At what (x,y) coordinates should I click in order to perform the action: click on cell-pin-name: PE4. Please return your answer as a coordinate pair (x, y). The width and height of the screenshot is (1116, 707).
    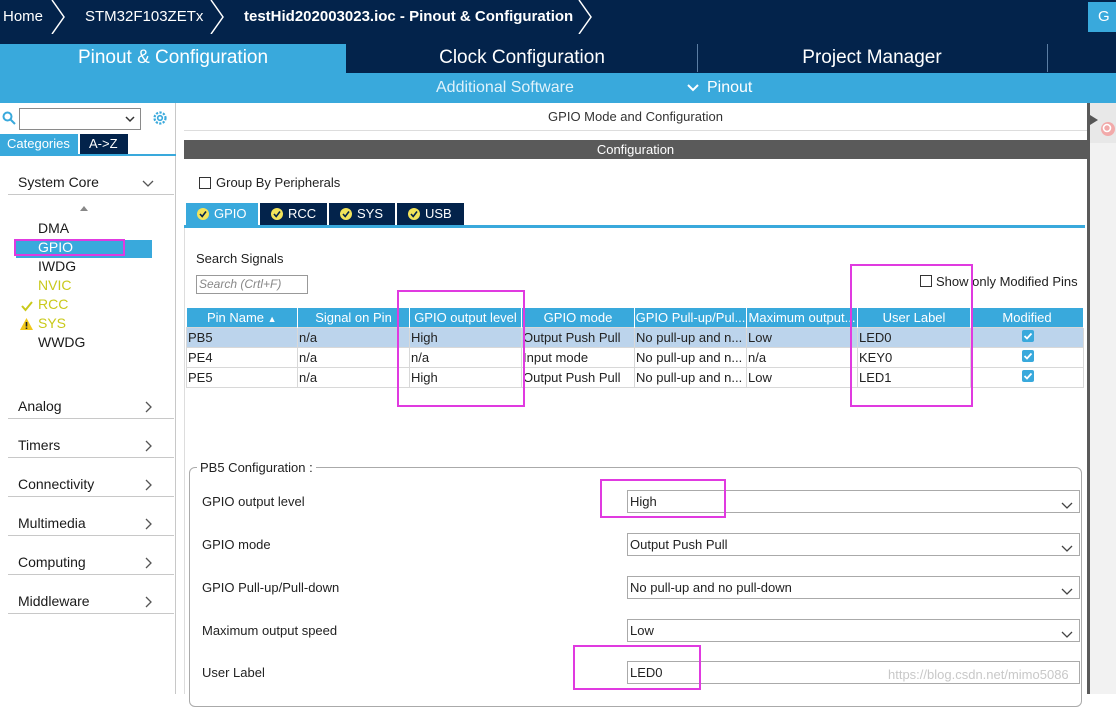
    Looking at the image, I should click on (242, 357).